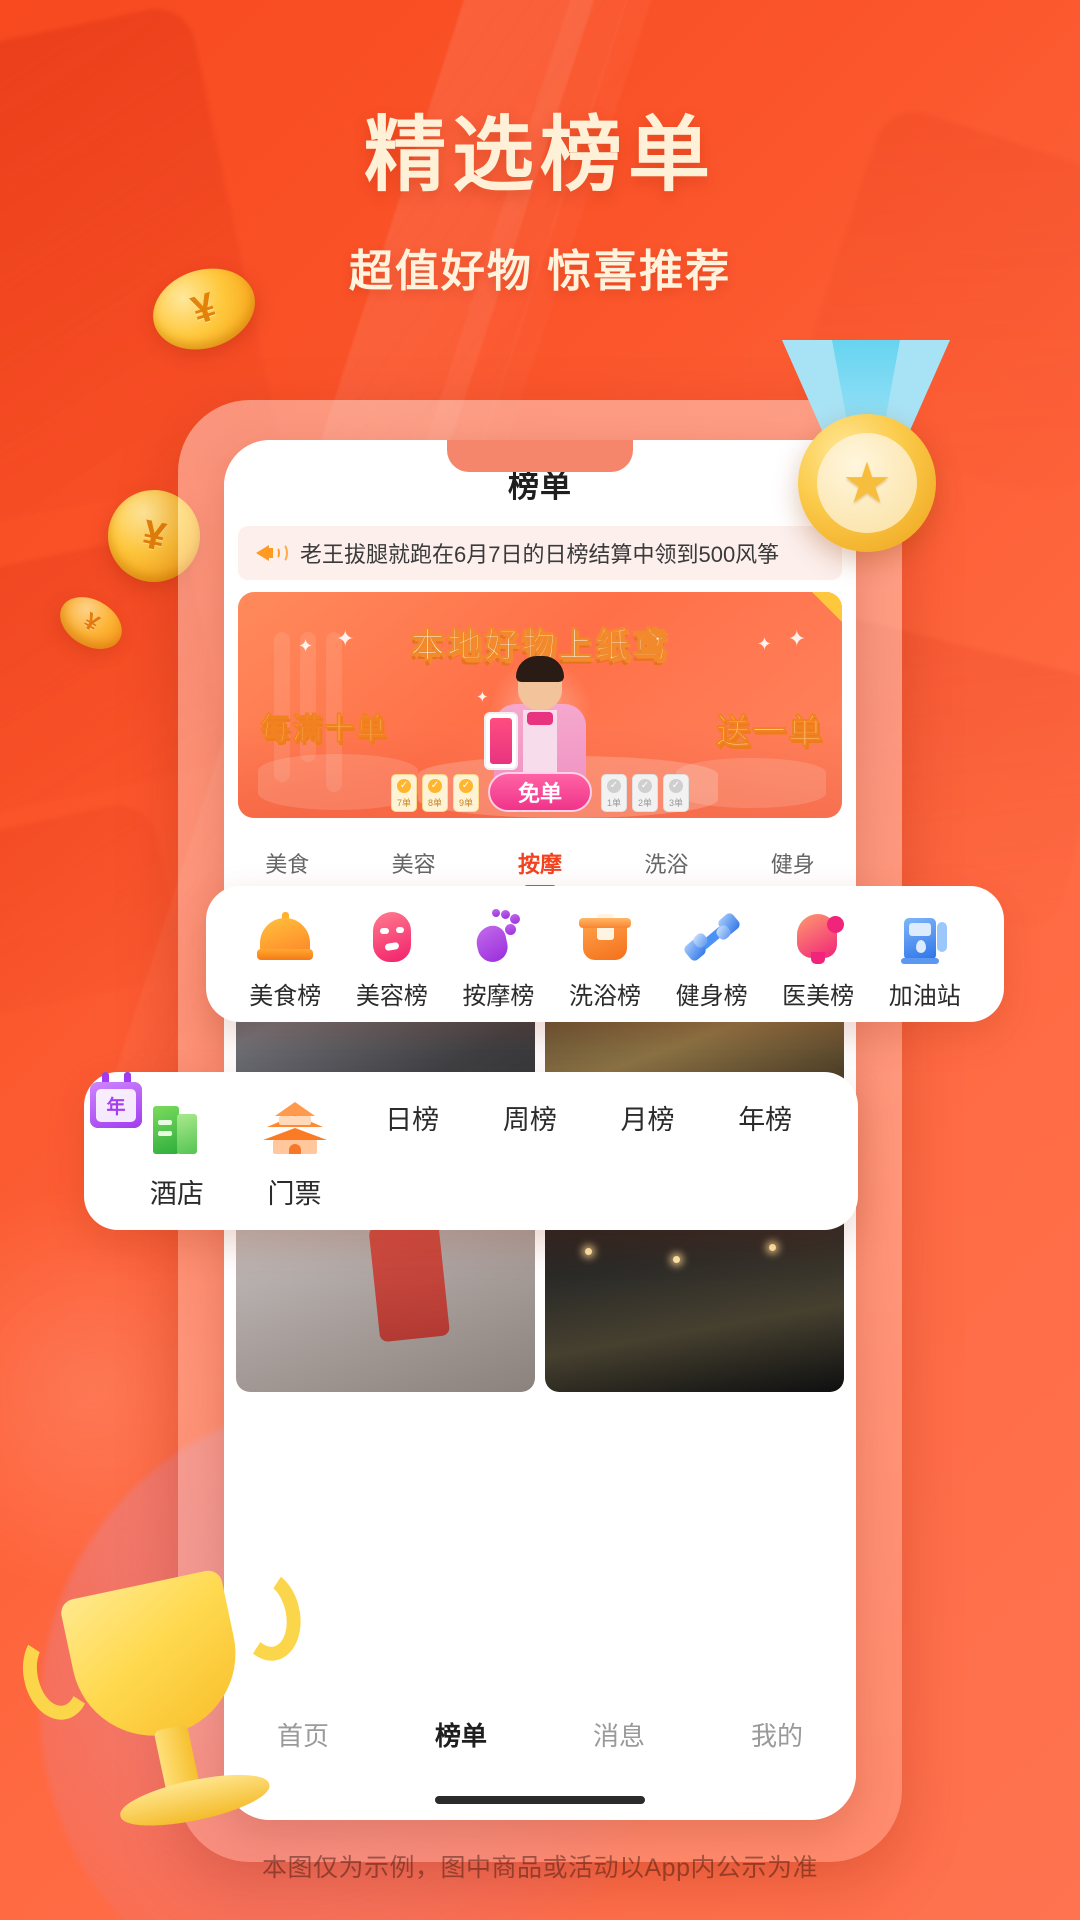 This screenshot has height=1920, width=1080. What do you see at coordinates (176, 1194) in the screenshot?
I see `category-label: 酒店` at bounding box center [176, 1194].